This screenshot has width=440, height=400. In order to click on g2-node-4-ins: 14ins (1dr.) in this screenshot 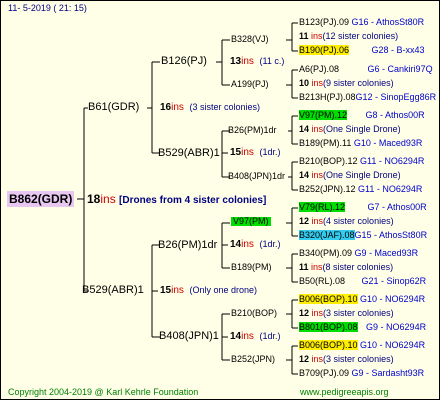, I will do `click(255, 336)`.